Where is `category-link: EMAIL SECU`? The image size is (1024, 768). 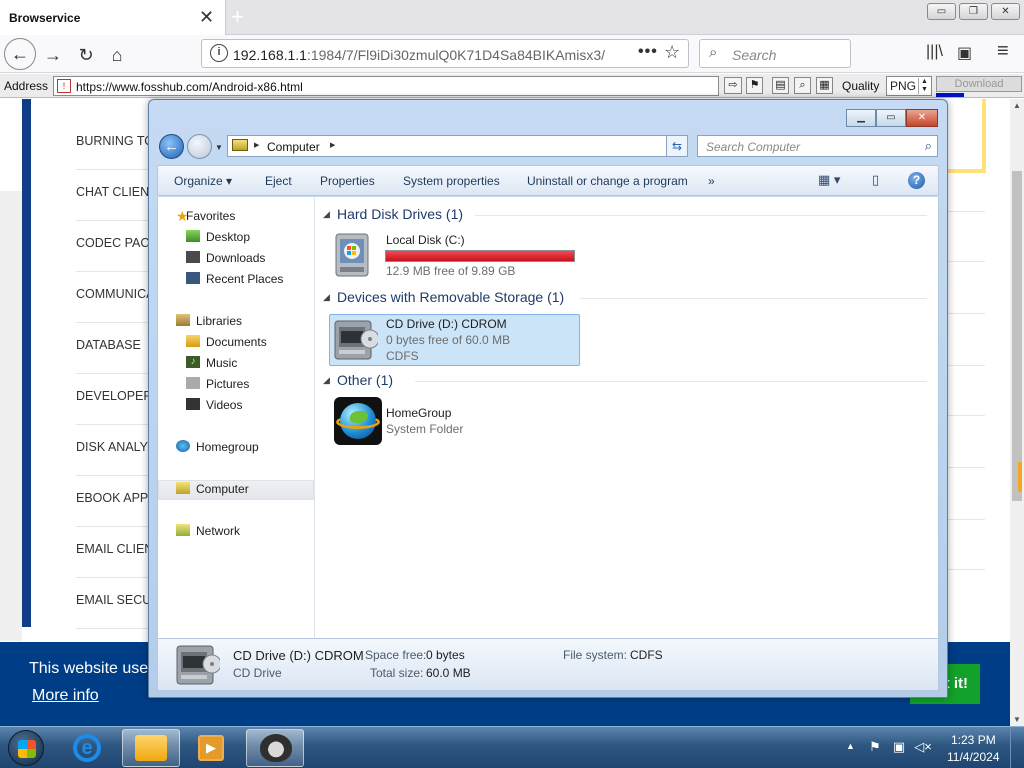
category-link: EMAIL SECU is located at coordinates (113, 600).